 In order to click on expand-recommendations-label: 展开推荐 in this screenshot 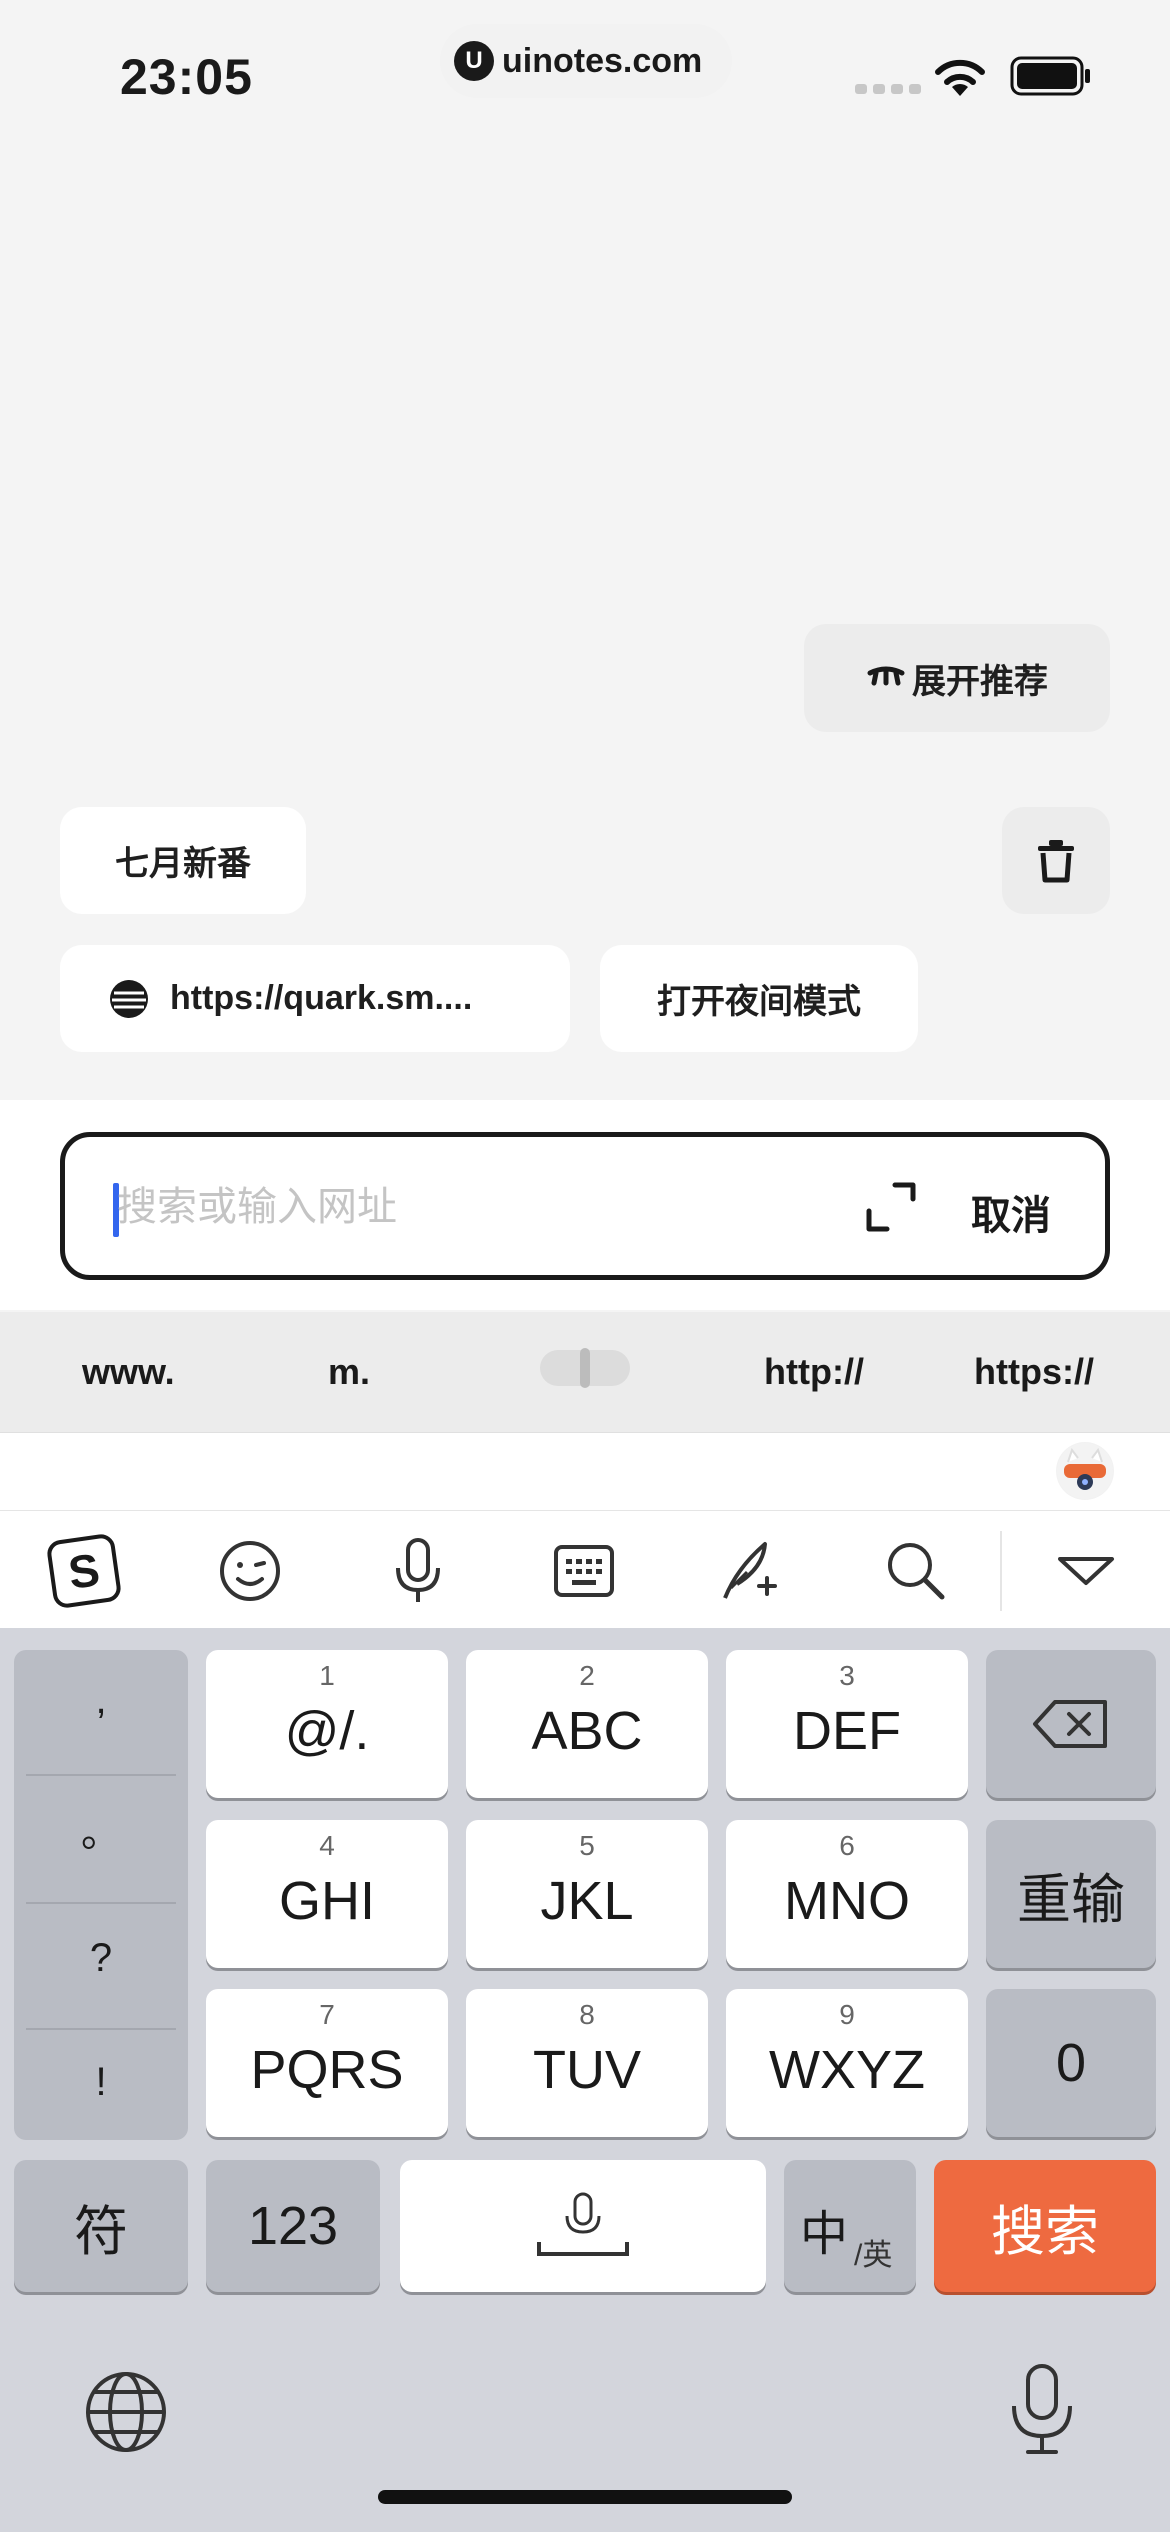, I will do `click(980, 681)`.